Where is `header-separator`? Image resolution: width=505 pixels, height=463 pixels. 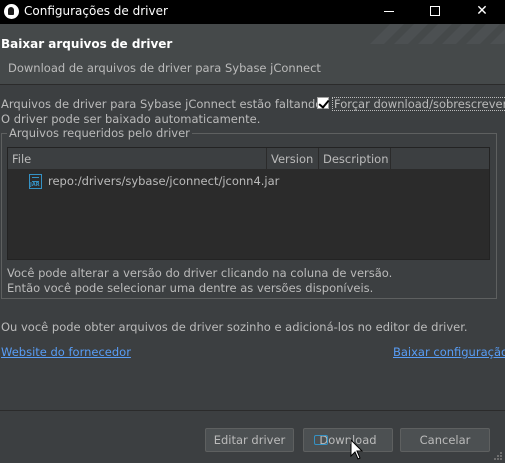 header-separator is located at coordinates (252, 84).